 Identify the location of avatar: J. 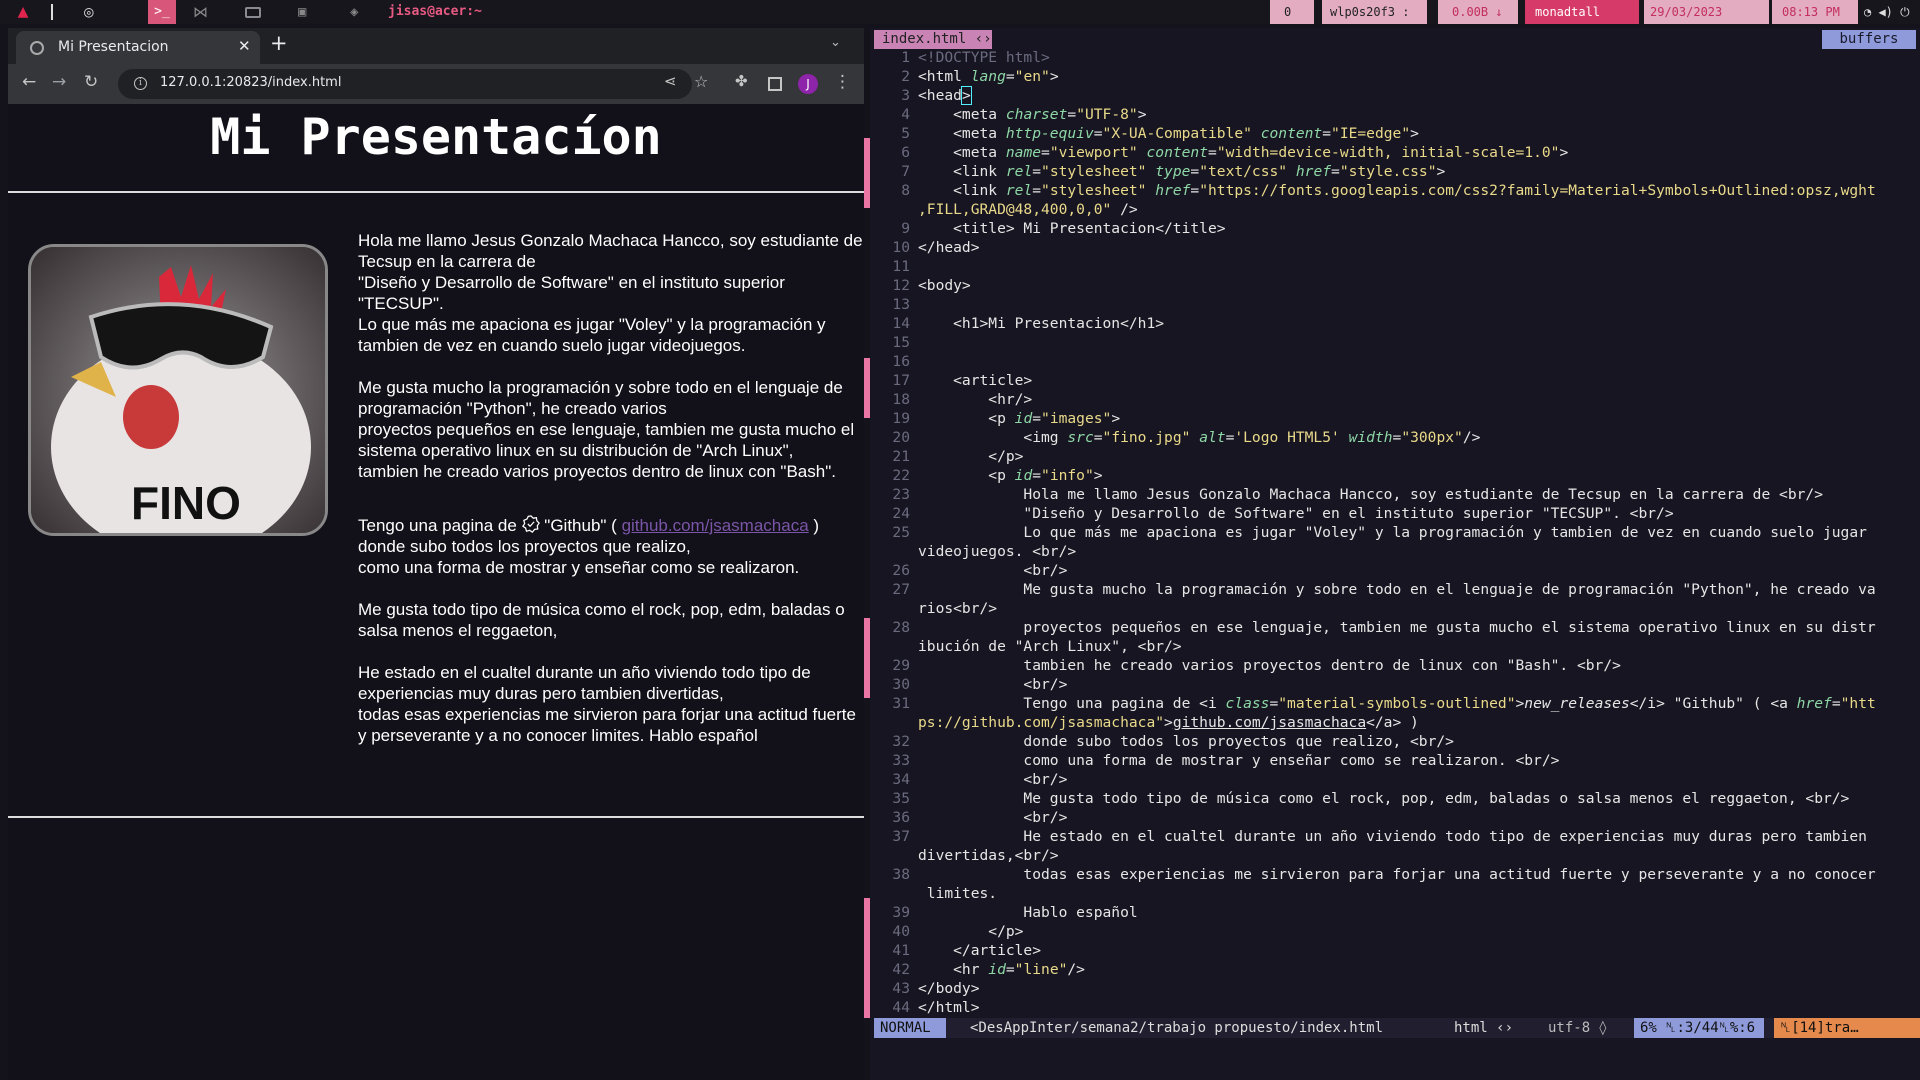
(808, 84).